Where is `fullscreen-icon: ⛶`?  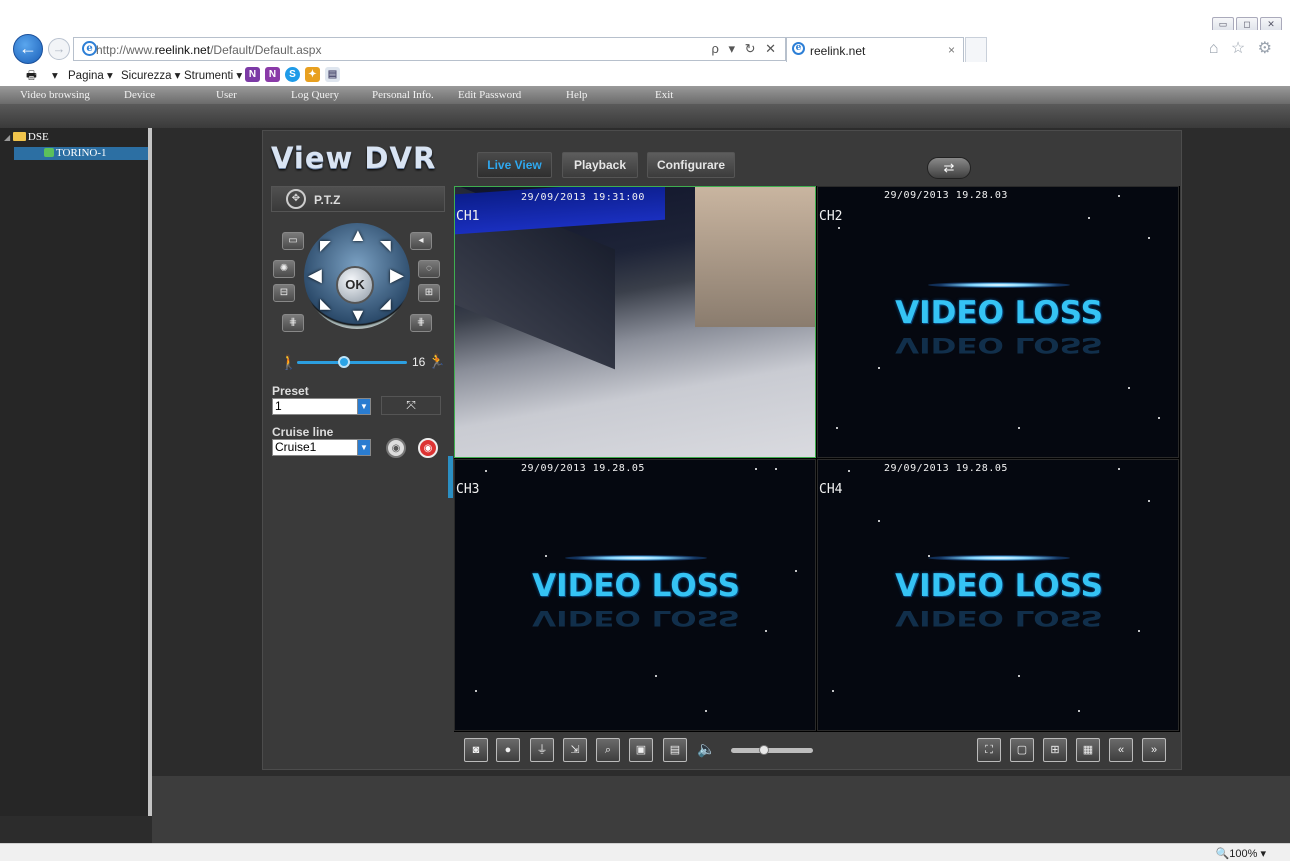
fullscreen-icon: ⛶ is located at coordinates (989, 750).